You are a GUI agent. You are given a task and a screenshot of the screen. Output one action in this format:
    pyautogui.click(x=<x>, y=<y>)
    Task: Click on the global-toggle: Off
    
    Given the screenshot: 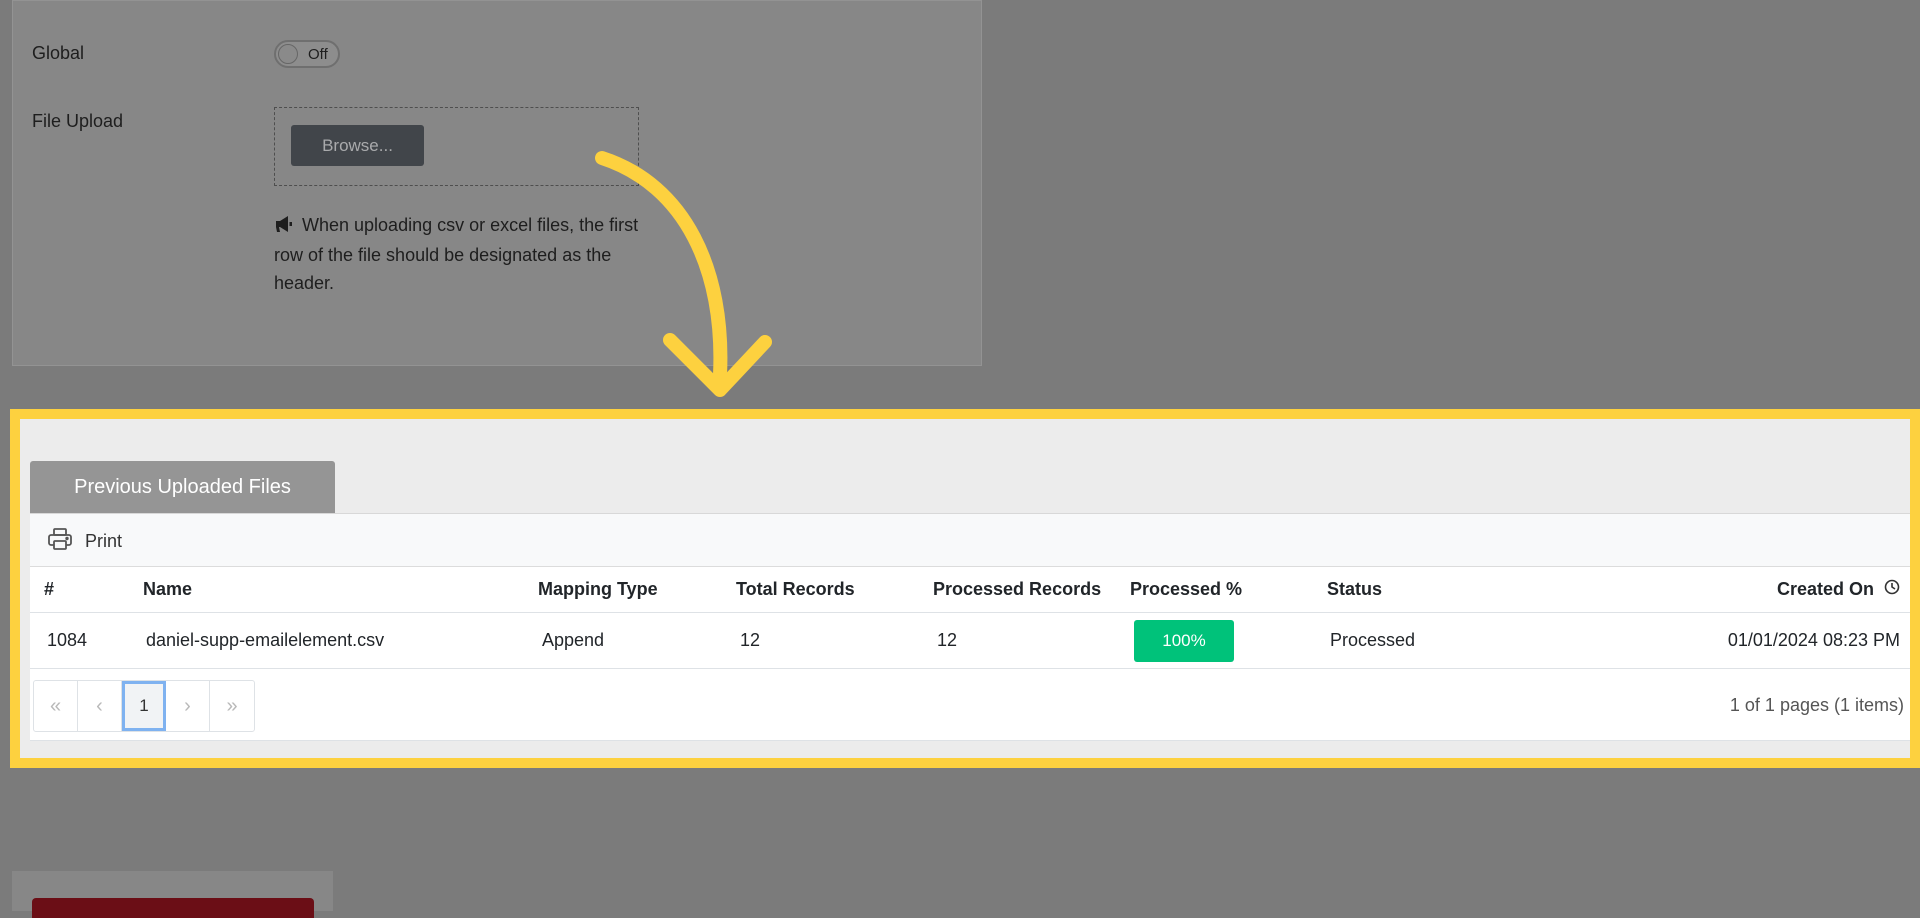 What is the action you would take?
    pyautogui.click(x=307, y=54)
    